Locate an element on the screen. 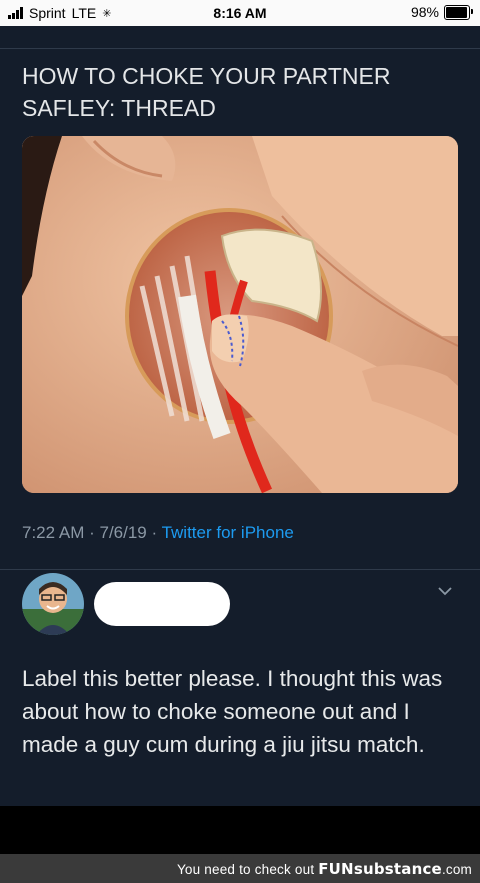 Image resolution: width=480 pixels, height=883 pixels. status-bar: Sprint LTE ✳ 8:16 AM 98% is located at coordinates (240, 13).